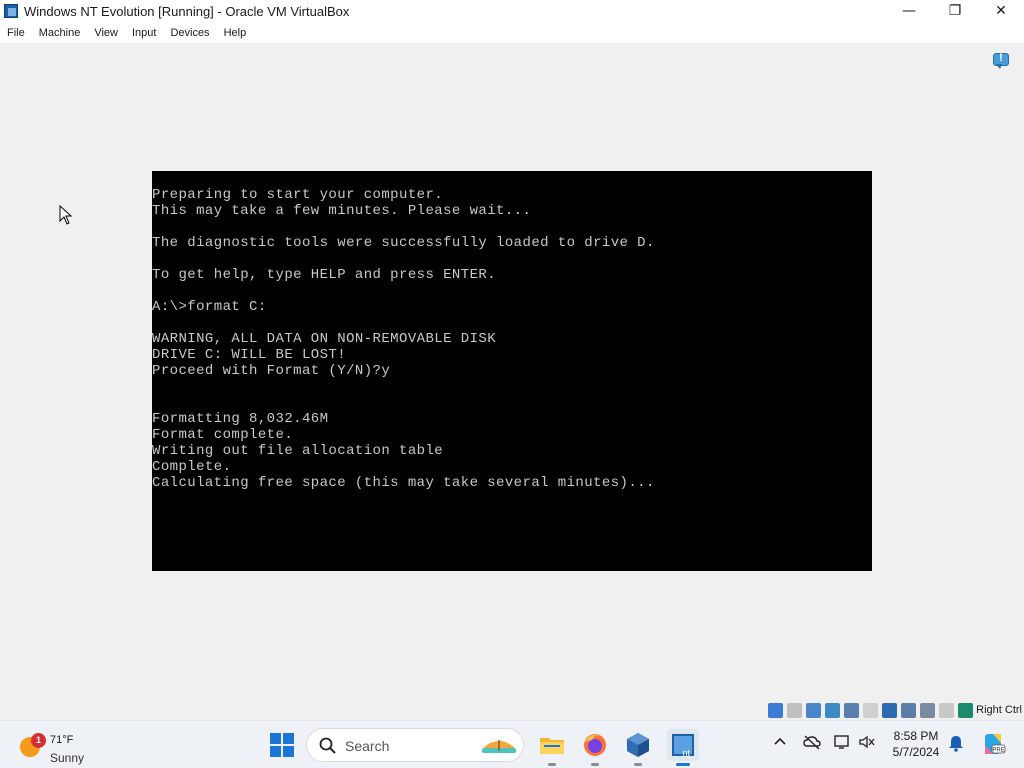 The width and height of the screenshot is (1024, 768). Describe the element at coordinates (833, 710) in the screenshot. I see `network-icon` at that location.